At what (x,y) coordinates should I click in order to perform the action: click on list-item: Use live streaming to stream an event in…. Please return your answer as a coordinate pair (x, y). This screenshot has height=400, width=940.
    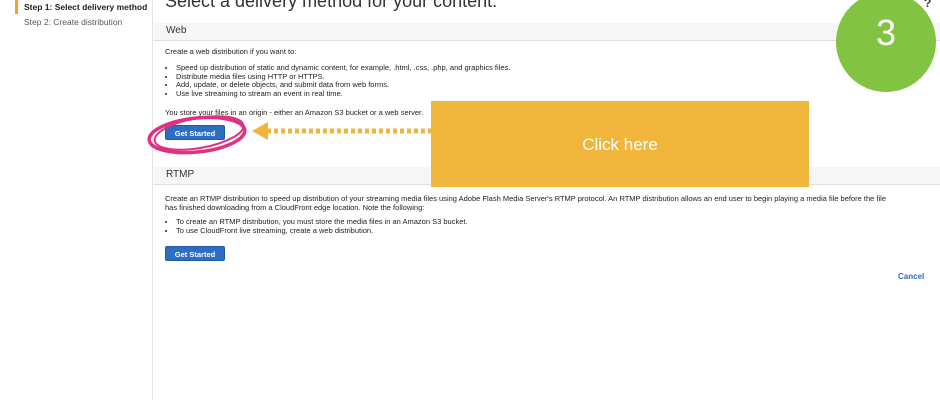
    Looking at the image, I should click on (343, 94).